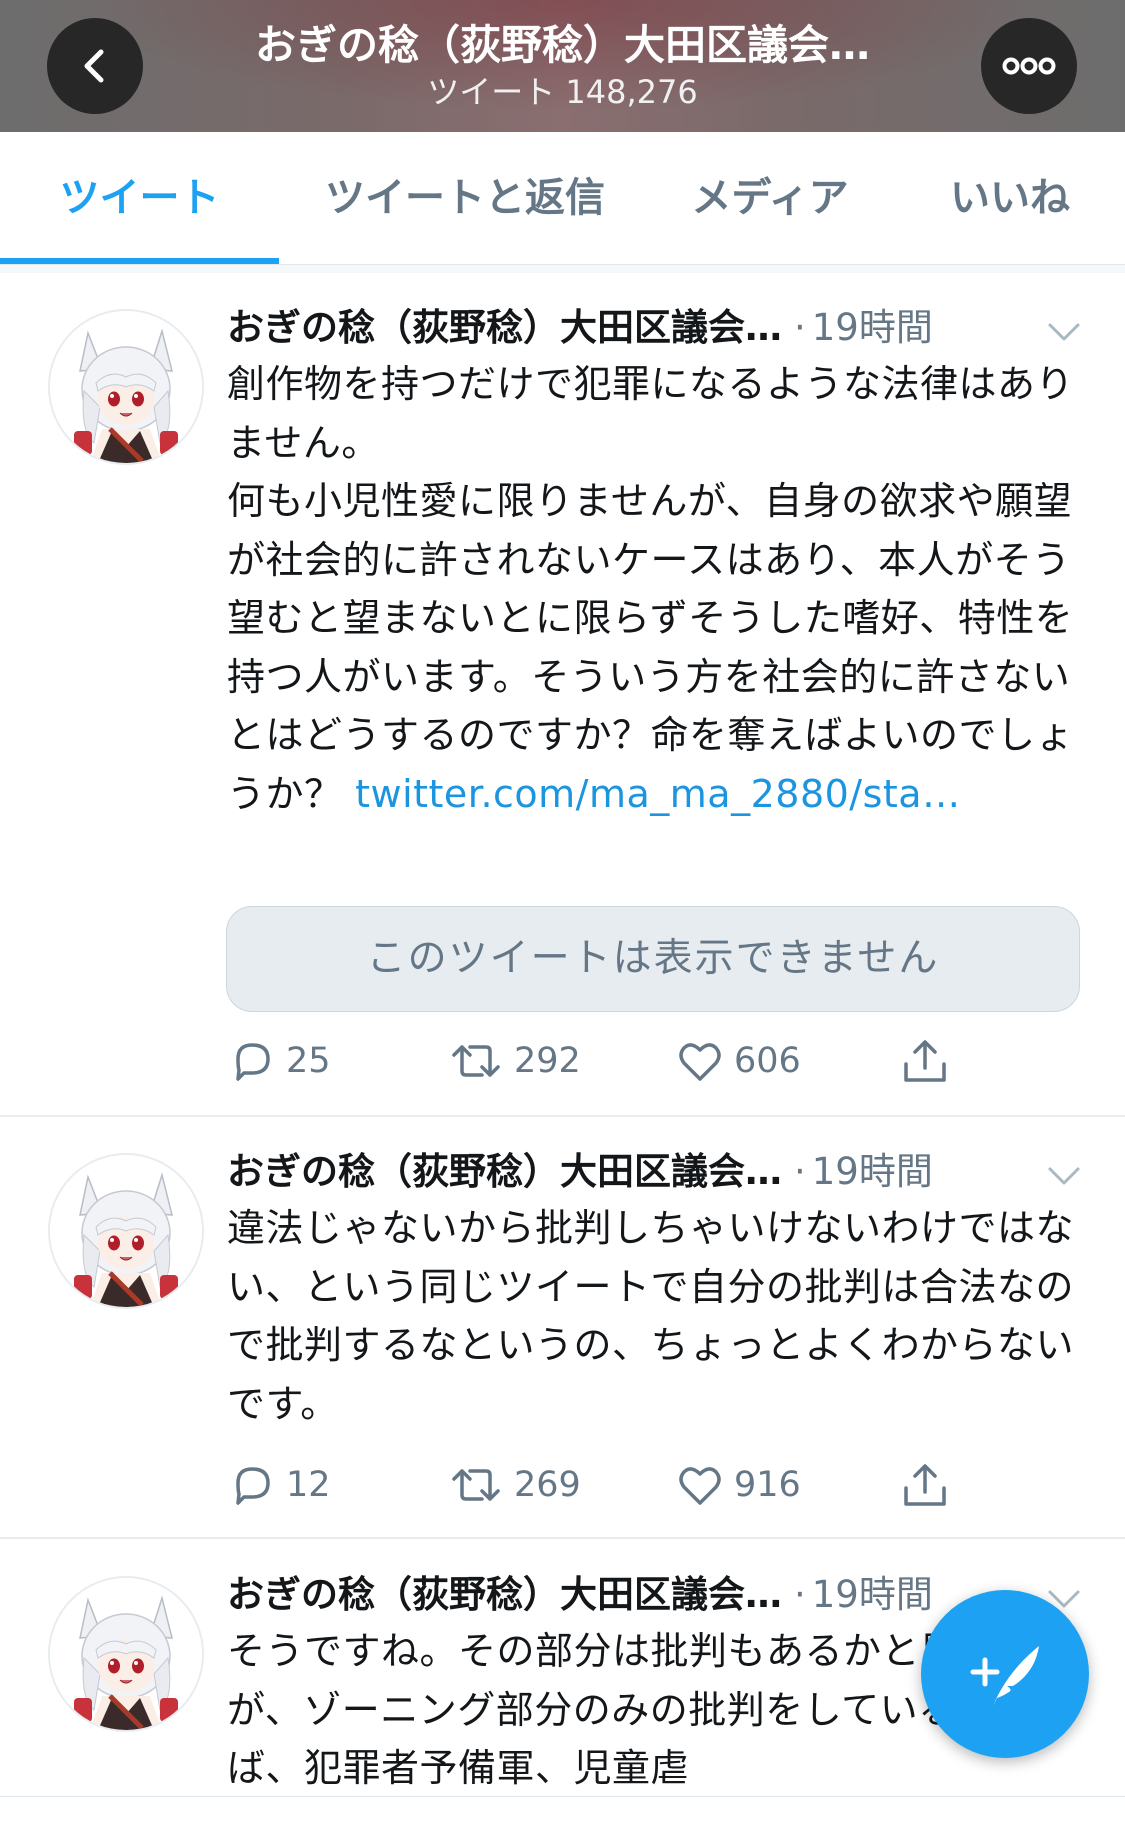 This screenshot has height=1829, width=1125. Describe the element at coordinates (139, 261) in the screenshot. I see `active-tab-indicator` at that location.